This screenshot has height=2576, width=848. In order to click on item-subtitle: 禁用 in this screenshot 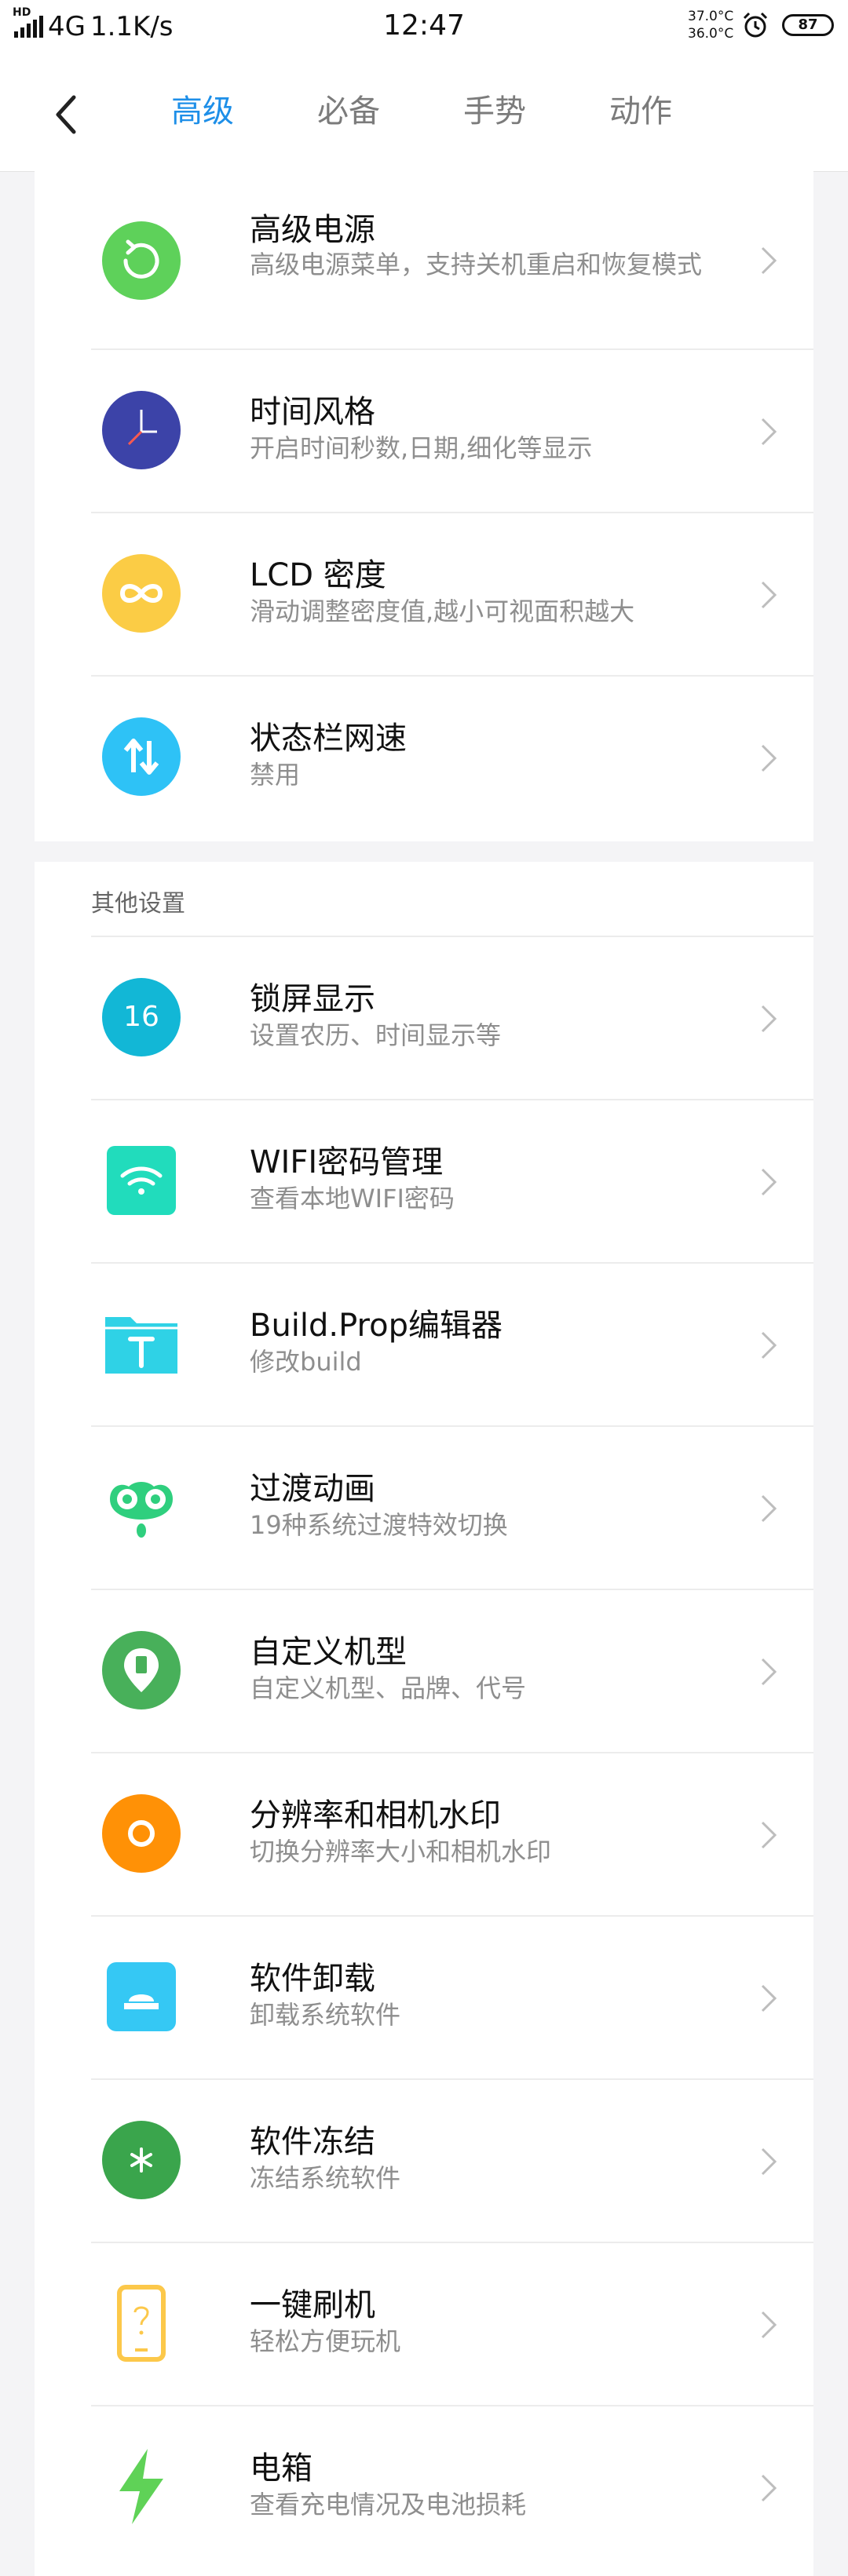, I will do `click(276, 775)`.